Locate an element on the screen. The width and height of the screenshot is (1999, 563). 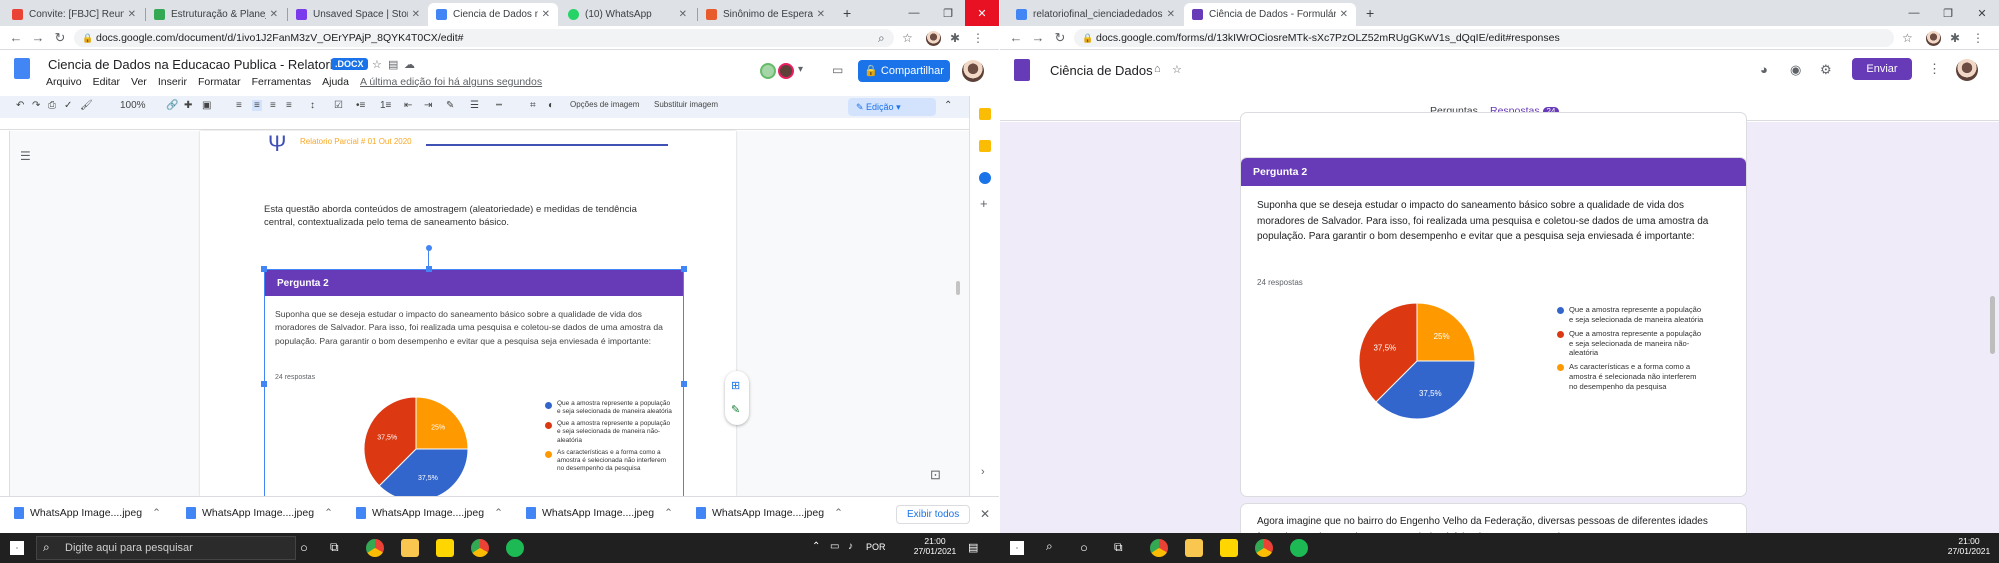
more-options-icon: ⋮ is located at coordinates (1934, 69).